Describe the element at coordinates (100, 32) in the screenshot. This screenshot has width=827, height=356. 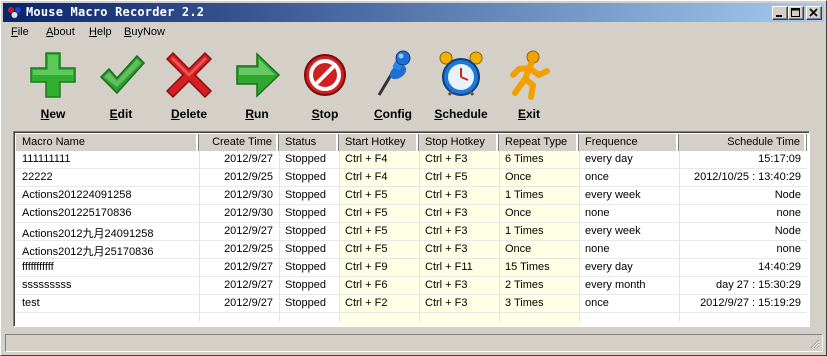
I see `menu-help: Help` at that location.